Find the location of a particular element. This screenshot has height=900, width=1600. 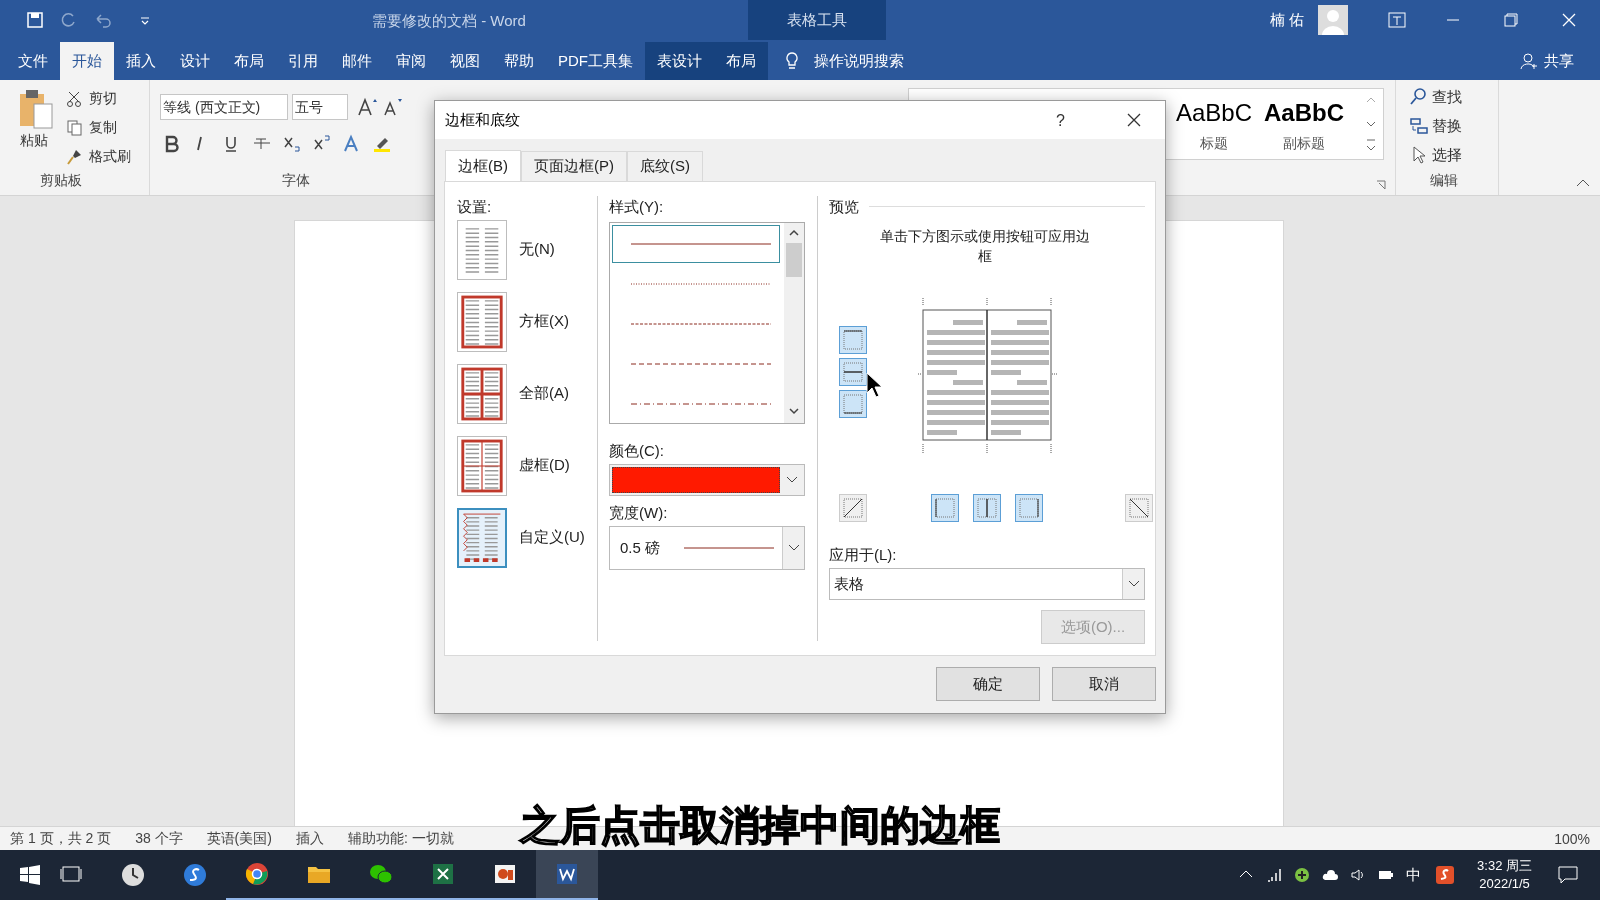

setting-label: 全部(A) is located at coordinates (544, 393).